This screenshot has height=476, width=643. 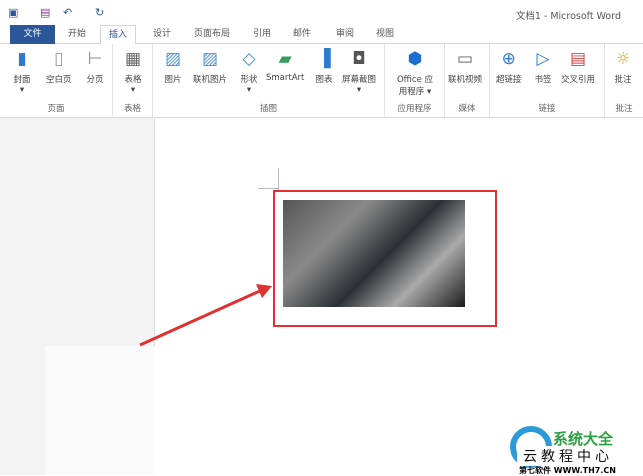 I want to click on office-store-icon: ⬢, so click(x=415, y=59).